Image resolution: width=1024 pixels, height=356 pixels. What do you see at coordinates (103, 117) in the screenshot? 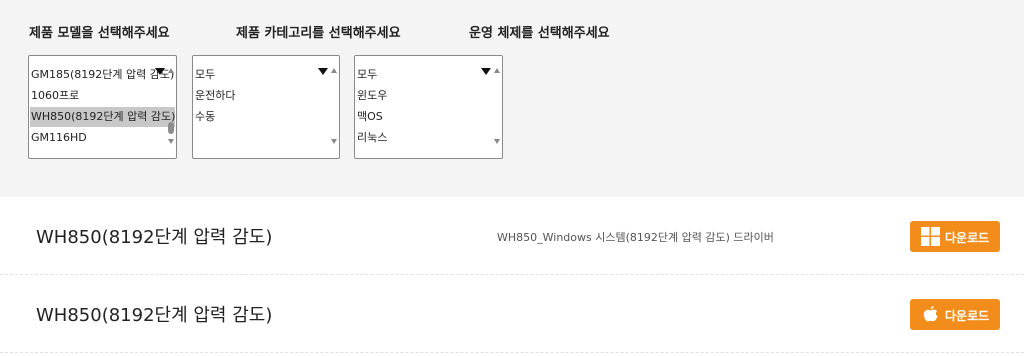
I see `model-option-selected: WH850(8192단계 압력 감도)` at bounding box center [103, 117].